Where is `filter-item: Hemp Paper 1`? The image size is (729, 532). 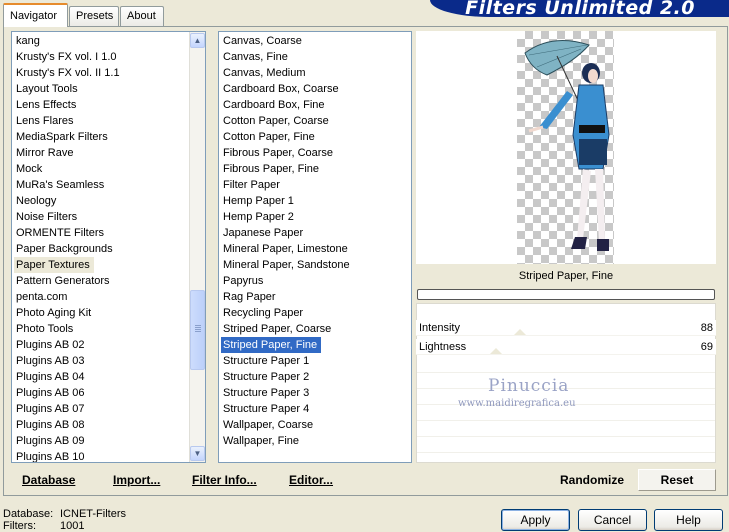
filter-item: Hemp Paper 1 is located at coordinates (315, 201).